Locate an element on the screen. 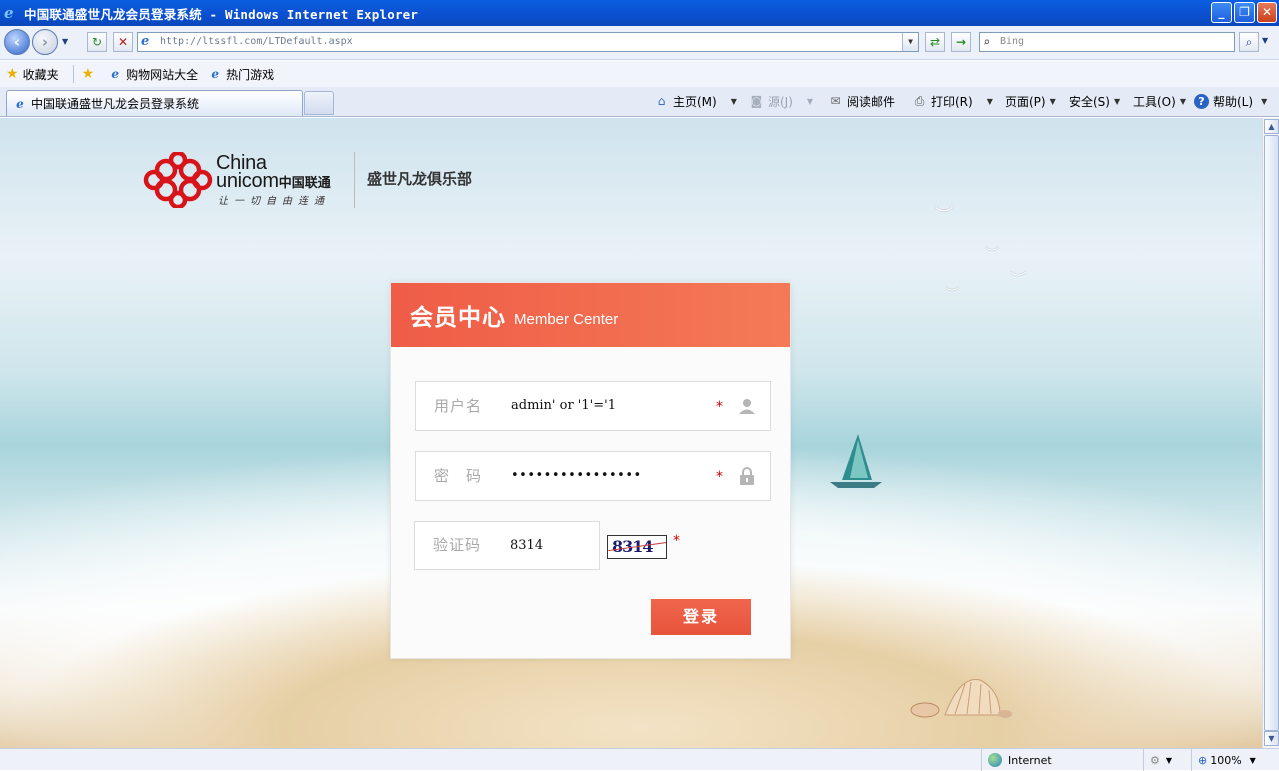 Image resolution: width=1279 pixels, height=771 pixels. back-button: ‹ is located at coordinates (17, 42).